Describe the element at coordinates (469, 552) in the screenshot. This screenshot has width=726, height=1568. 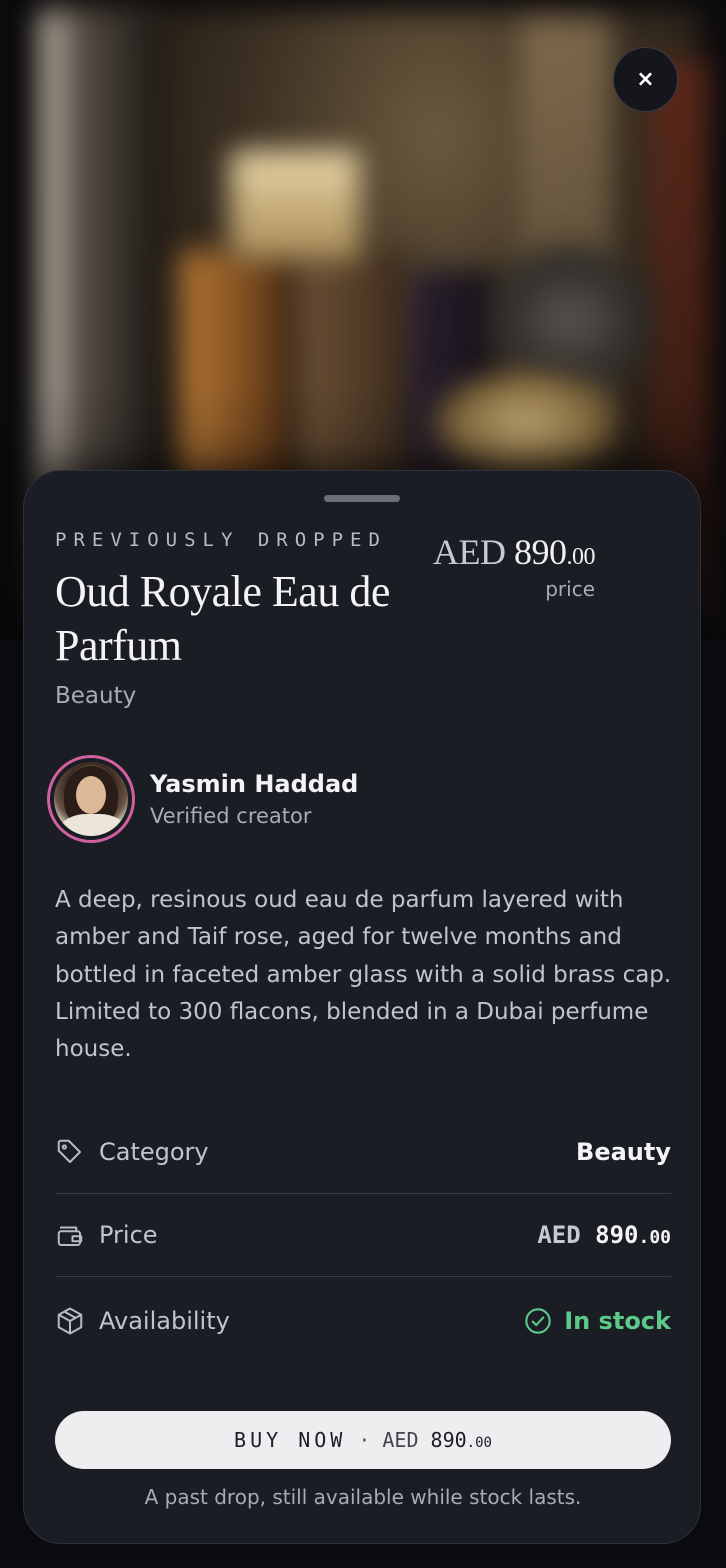
I see `price-currency: AED` at that location.